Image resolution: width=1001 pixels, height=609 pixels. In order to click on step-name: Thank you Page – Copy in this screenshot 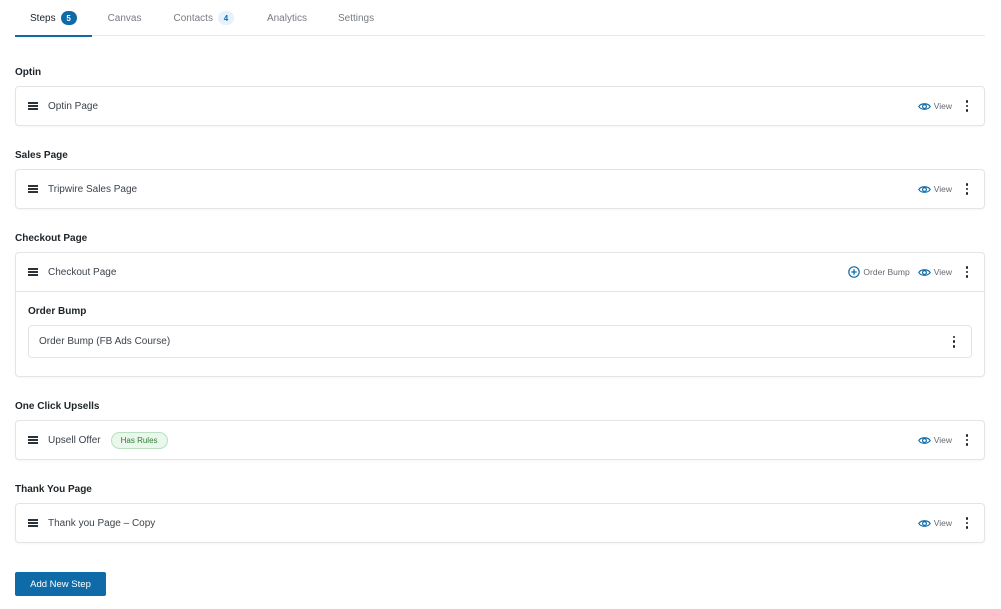, I will do `click(102, 523)`.